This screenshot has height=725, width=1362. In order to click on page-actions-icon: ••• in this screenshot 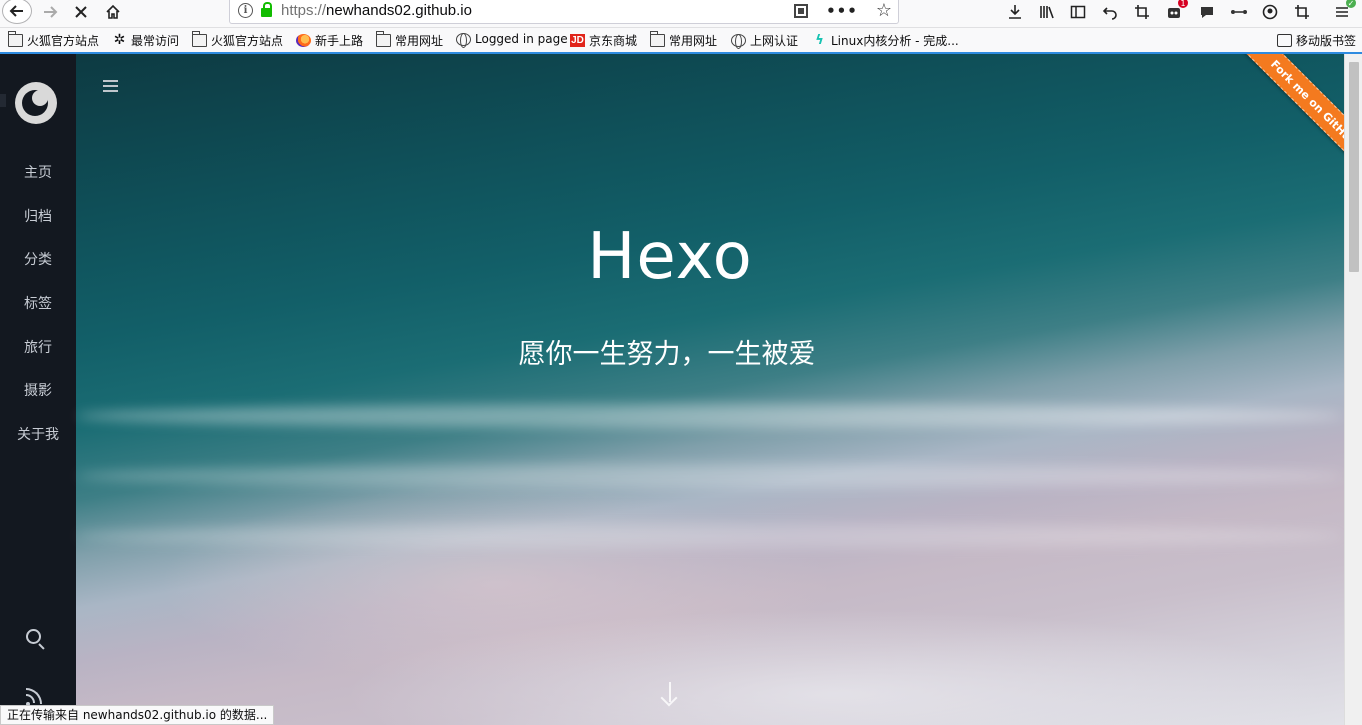, I will do `click(842, 11)`.